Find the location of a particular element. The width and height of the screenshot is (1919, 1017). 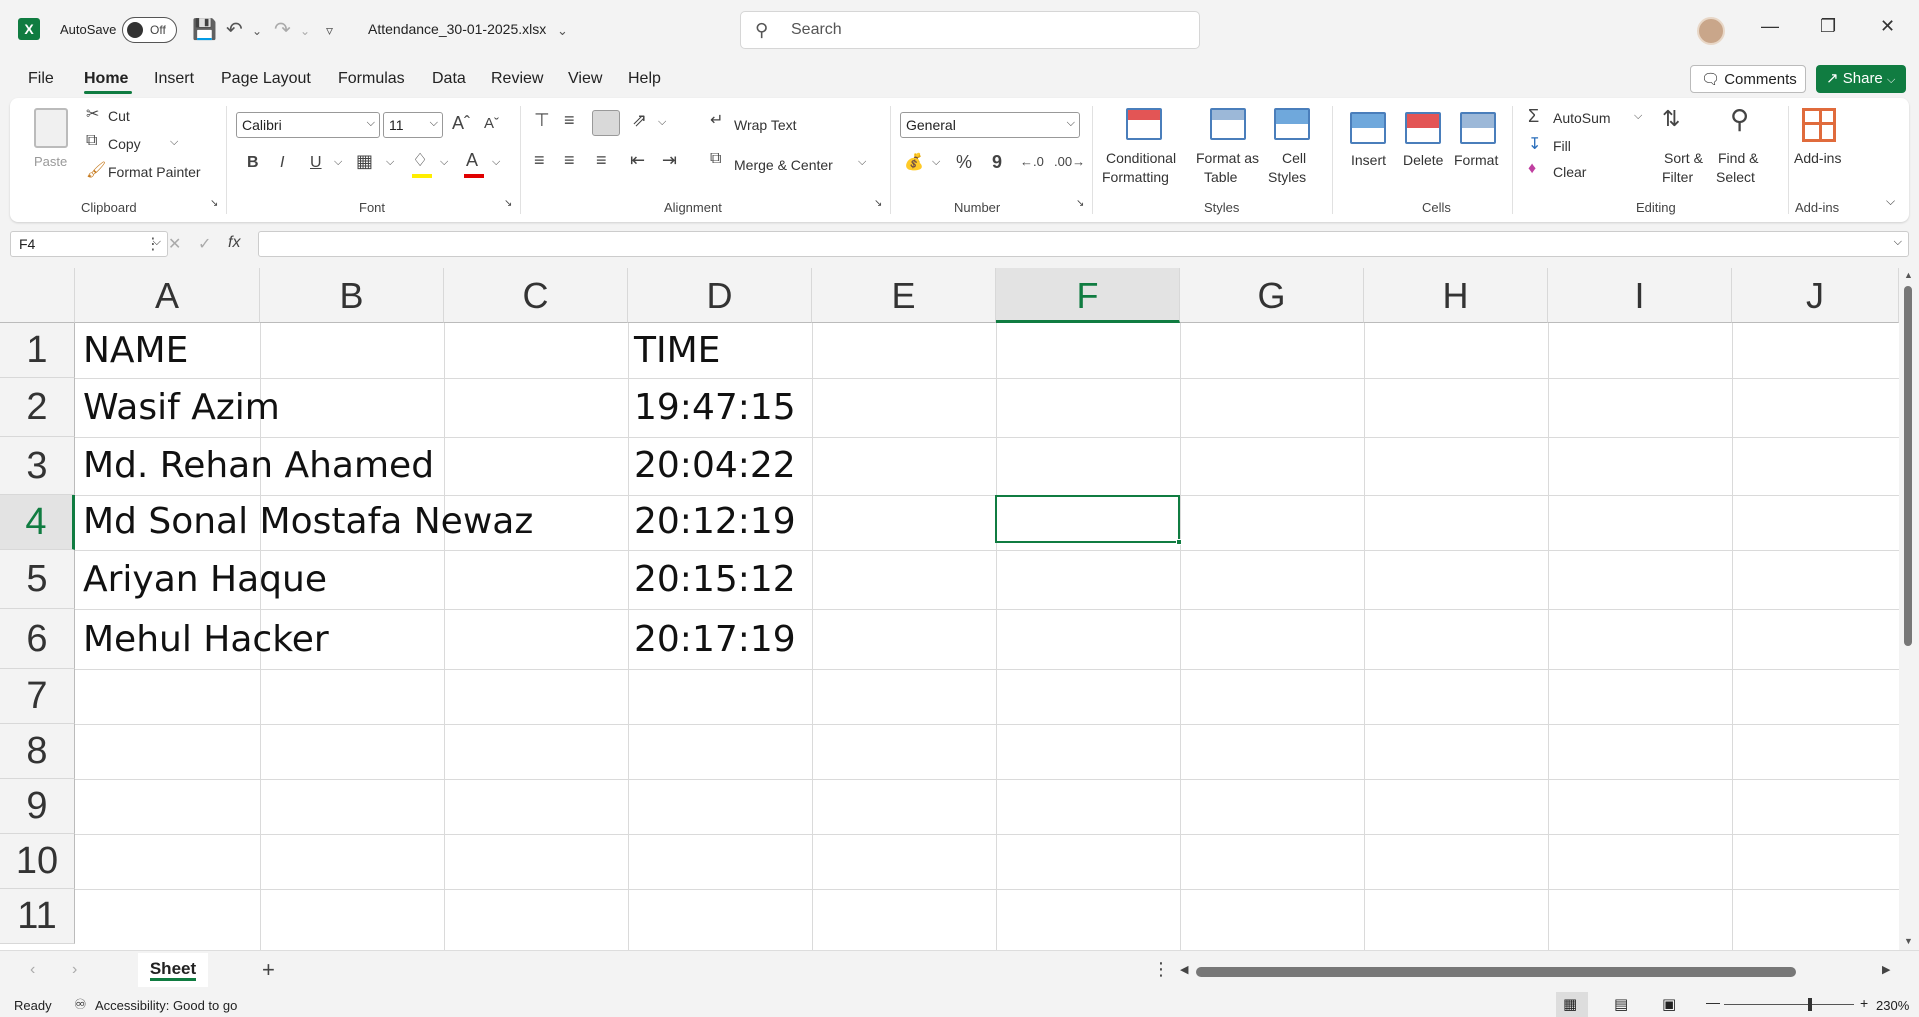

minimize-icon: — is located at coordinates (1770, 26).